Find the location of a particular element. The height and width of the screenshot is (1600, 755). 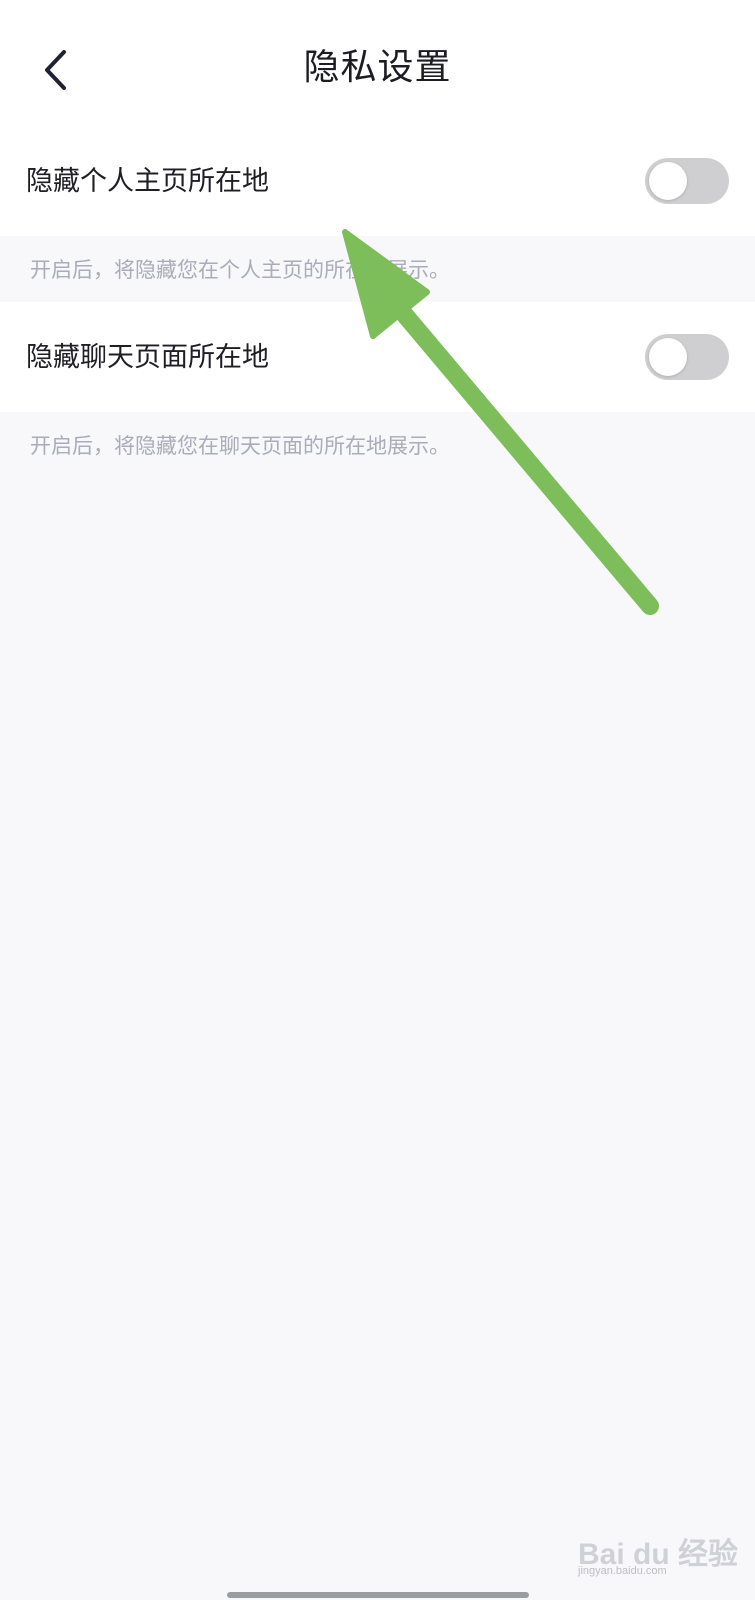

annotation-arrow-icon is located at coordinates (500, 422).